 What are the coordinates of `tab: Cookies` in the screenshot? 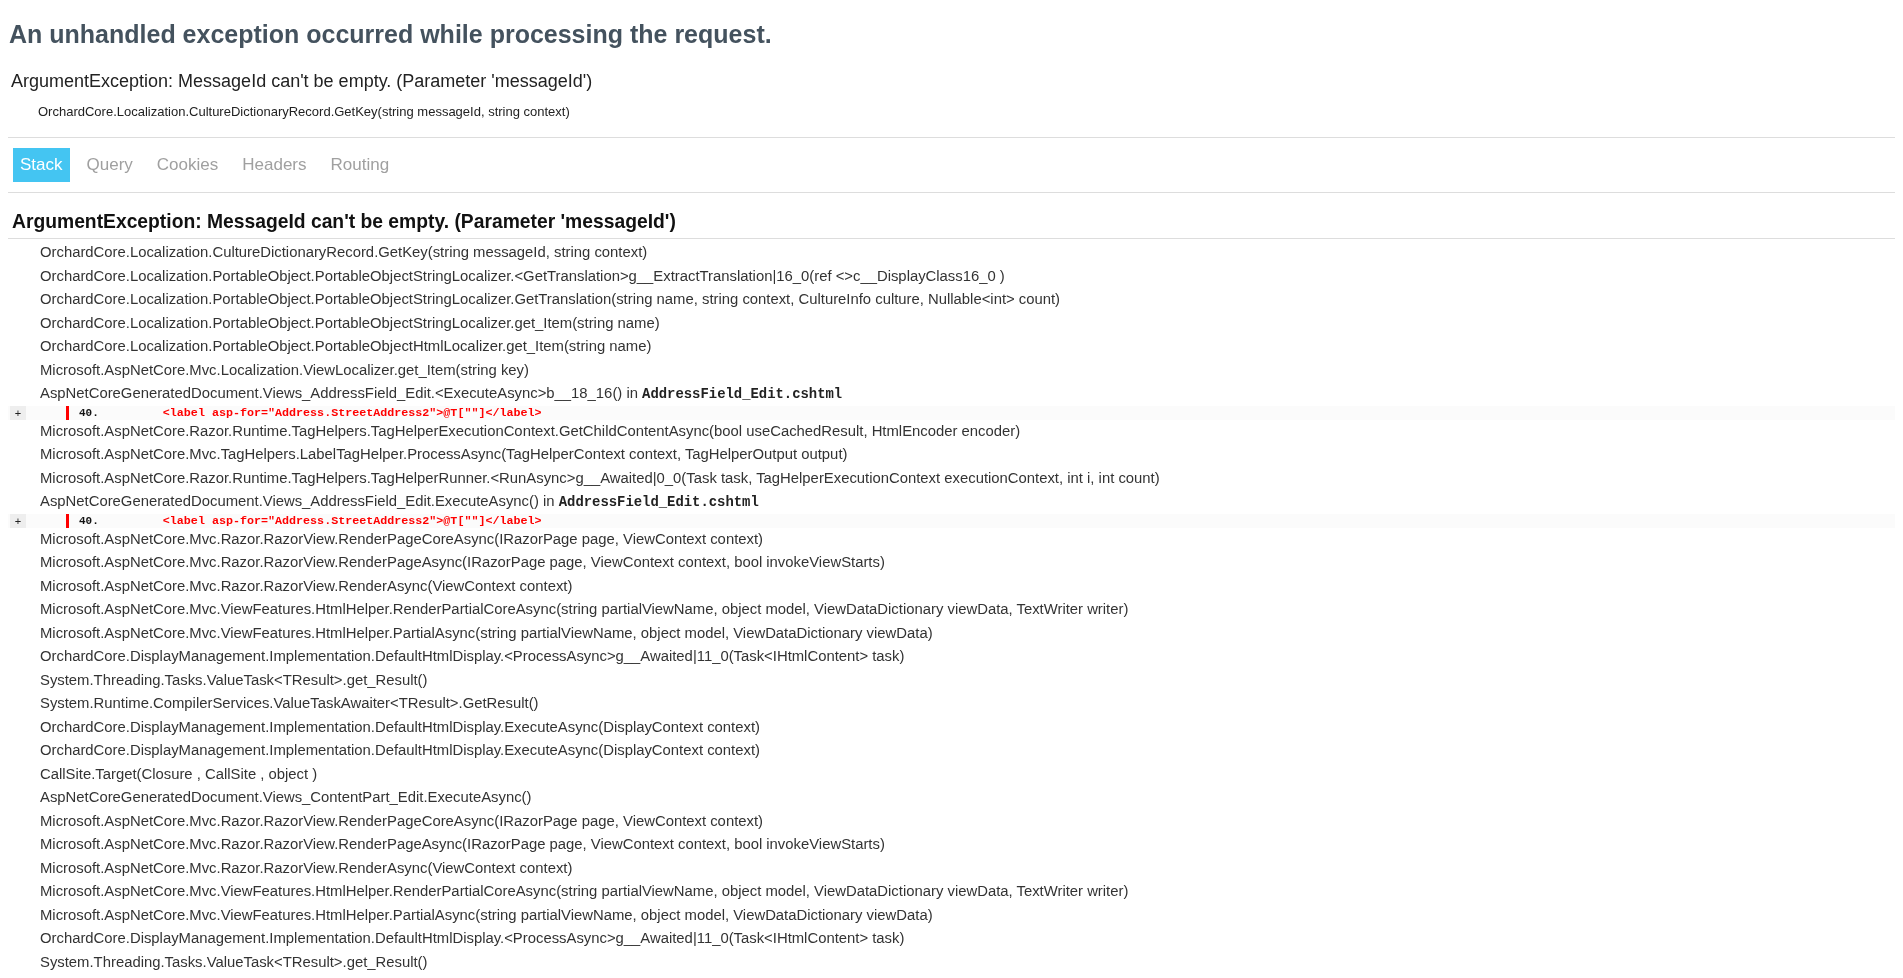 It's located at (187, 165).